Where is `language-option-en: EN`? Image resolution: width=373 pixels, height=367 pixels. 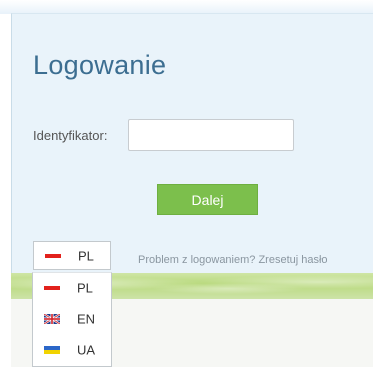
language-option-en: EN is located at coordinates (72, 319).